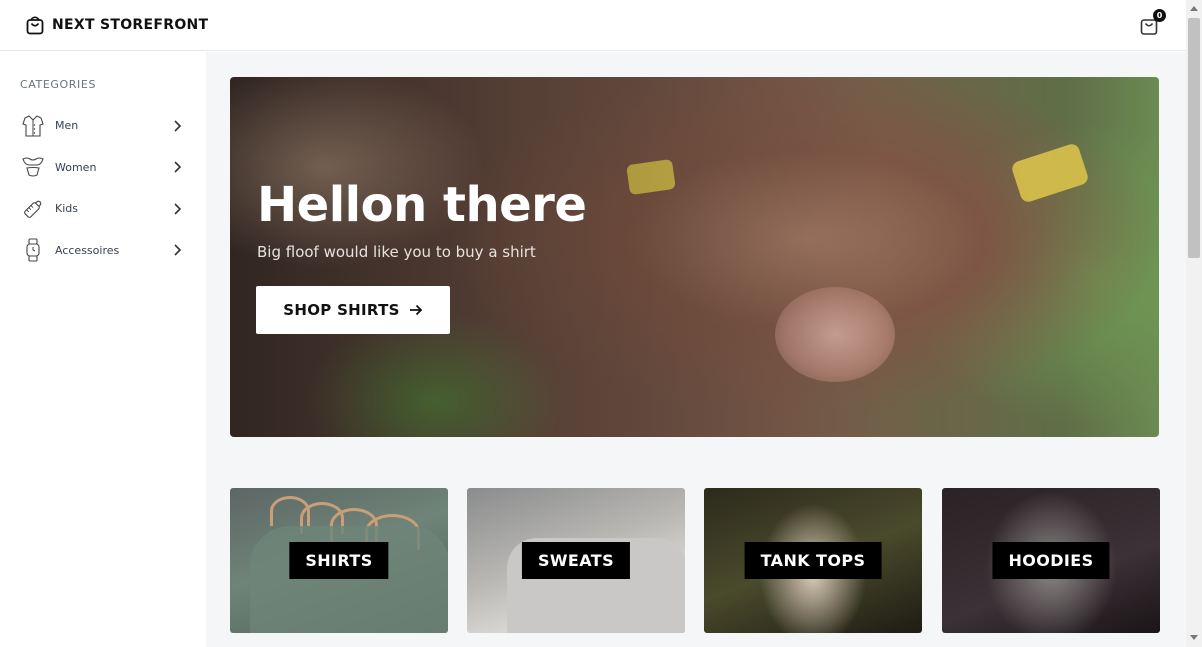 The height and width of the screenshot is (647, 1202). Describe the element at coordinates (1194, 8) in the screenshot. I see `scroll-up-icon` at that location.